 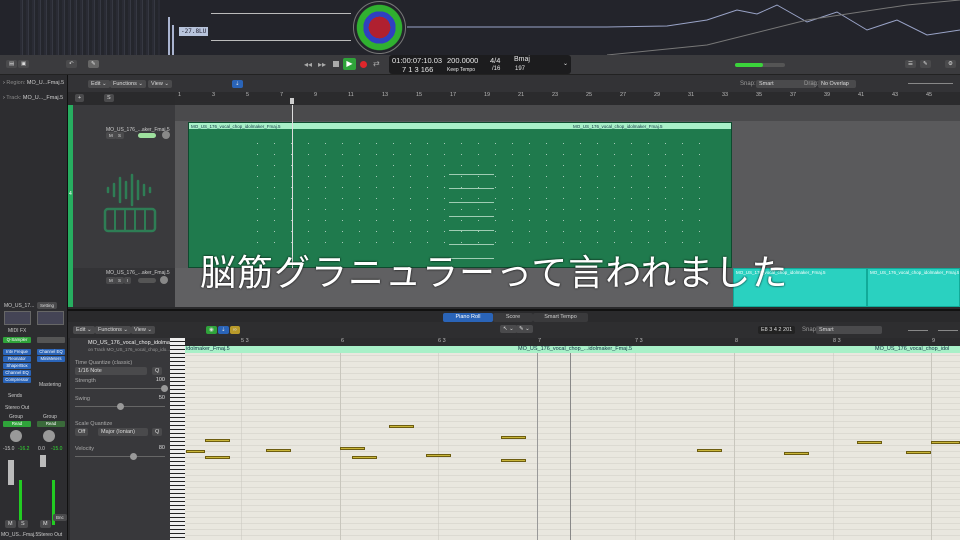 I want to click on lcd-dropdown-icon: ⌄, so click(x=565, y=63).